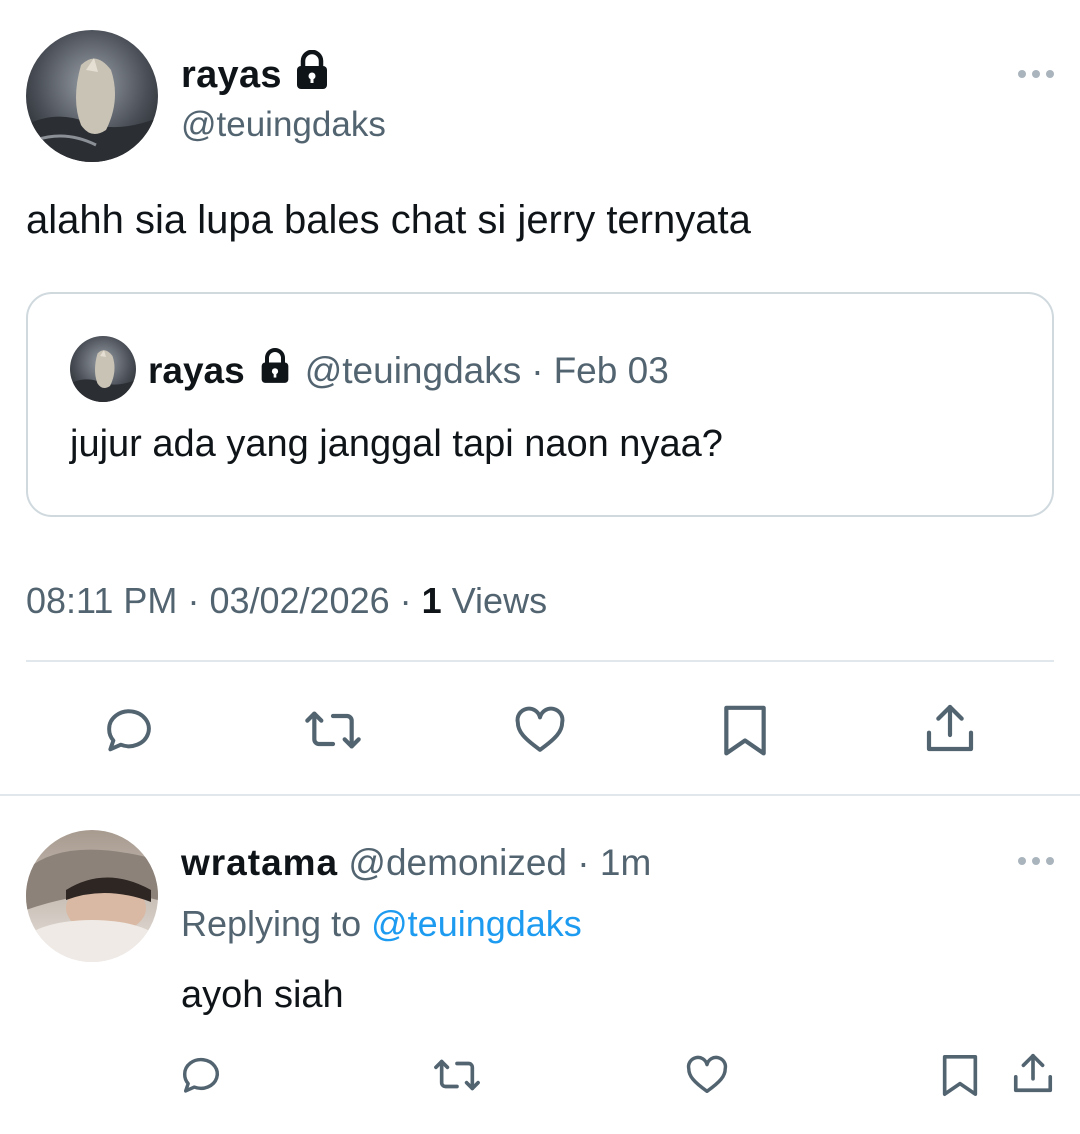 Image resolution: width=1080 pixels, height=1134 pixels. I want to click on quoted-author-name: rayas, so click(196, 370).